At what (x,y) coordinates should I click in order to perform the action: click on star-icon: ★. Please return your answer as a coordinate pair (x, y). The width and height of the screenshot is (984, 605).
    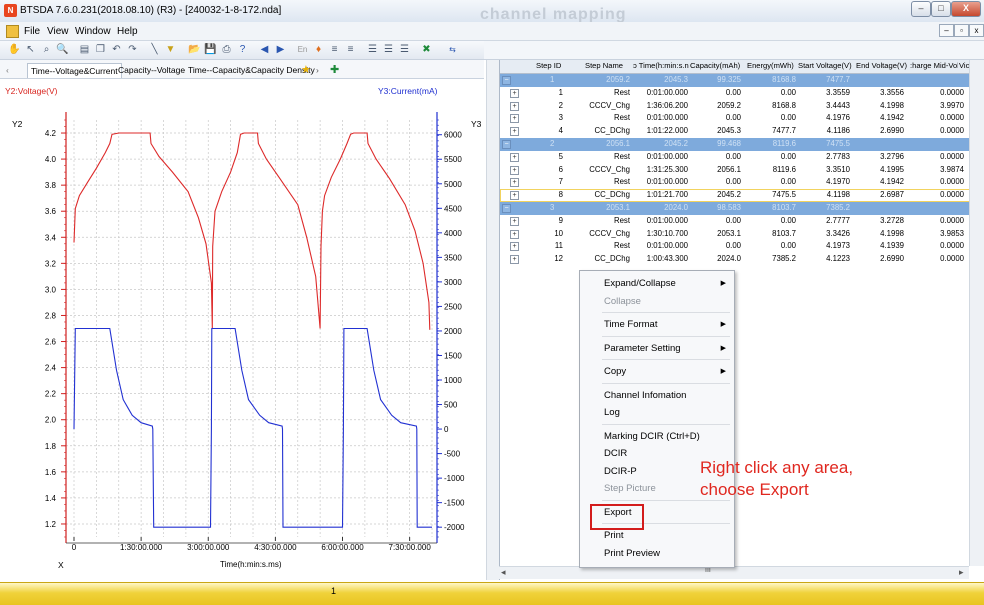
    Looking at the image, I should click on (306, 70).